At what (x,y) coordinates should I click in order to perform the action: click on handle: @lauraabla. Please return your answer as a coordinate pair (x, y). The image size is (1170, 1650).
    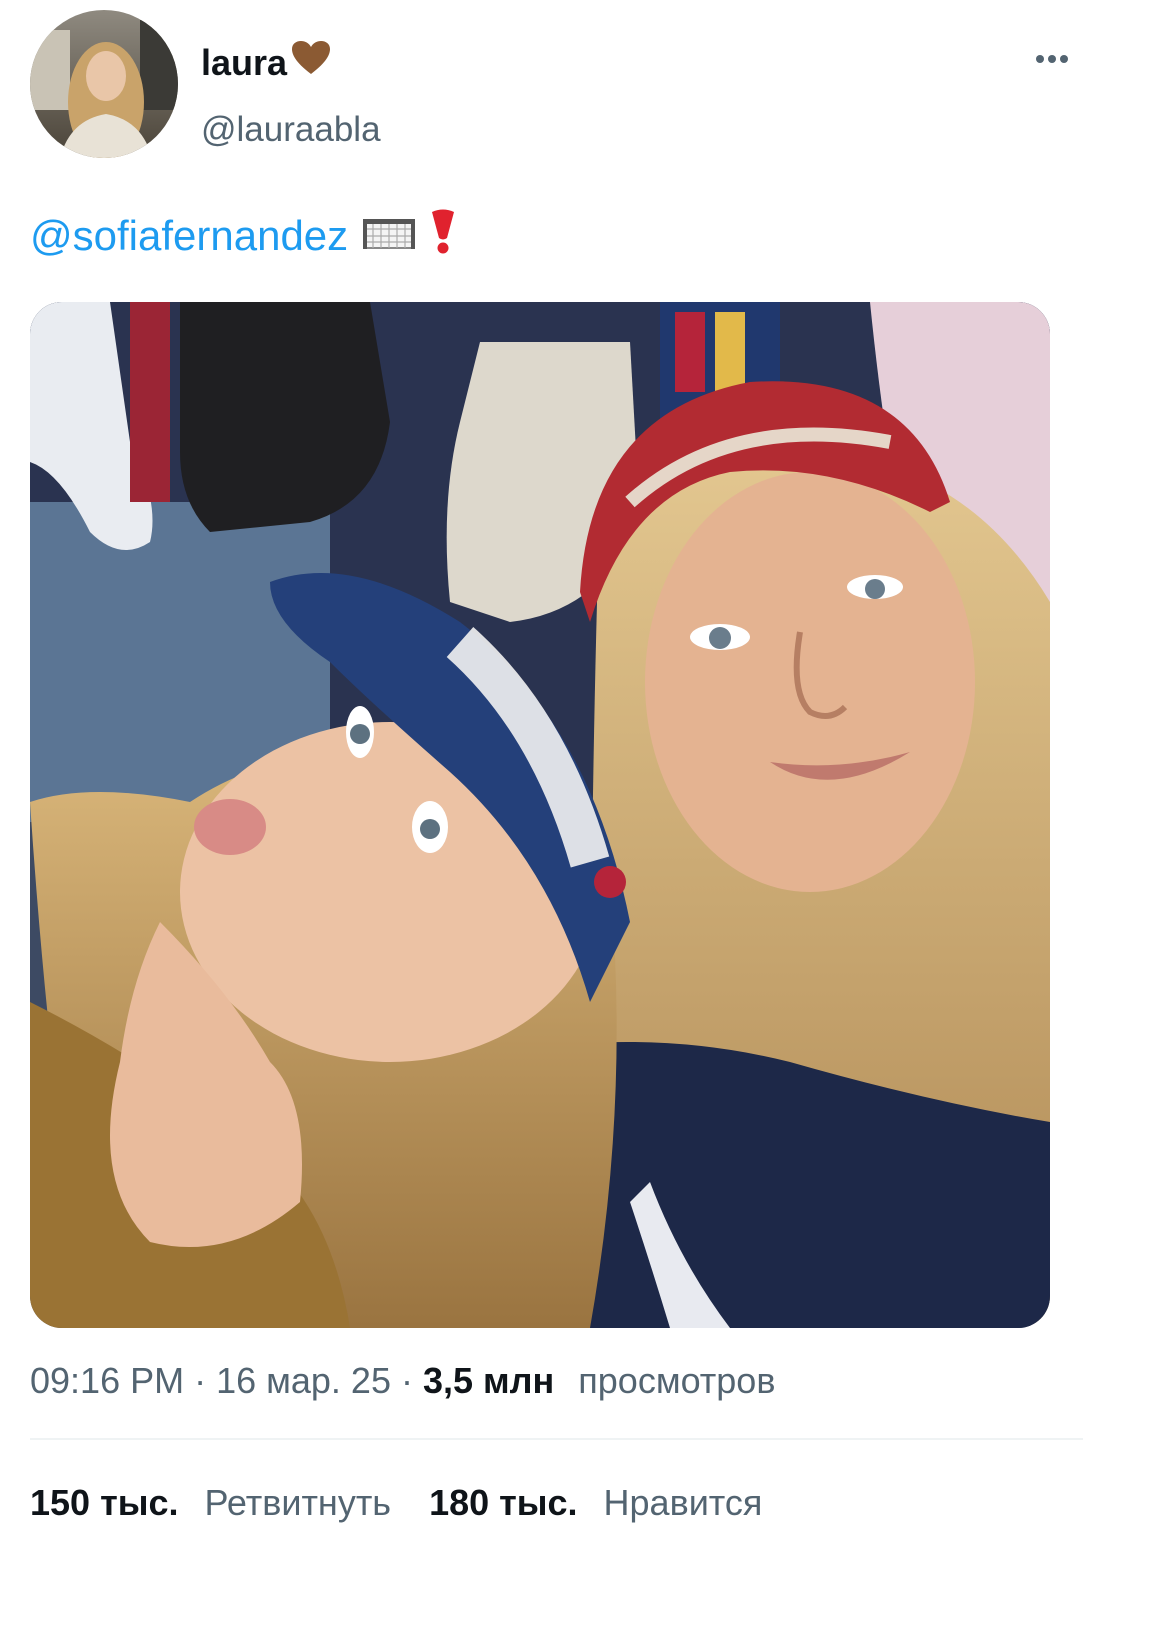
    Looking at the image, I should click on (291, 130).